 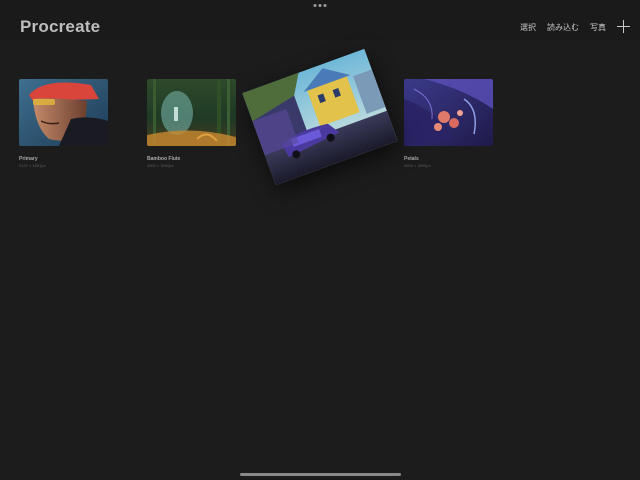 I want to click on artwork-primary: Primary 2127 × 1591px, so click(x=63, y=123).